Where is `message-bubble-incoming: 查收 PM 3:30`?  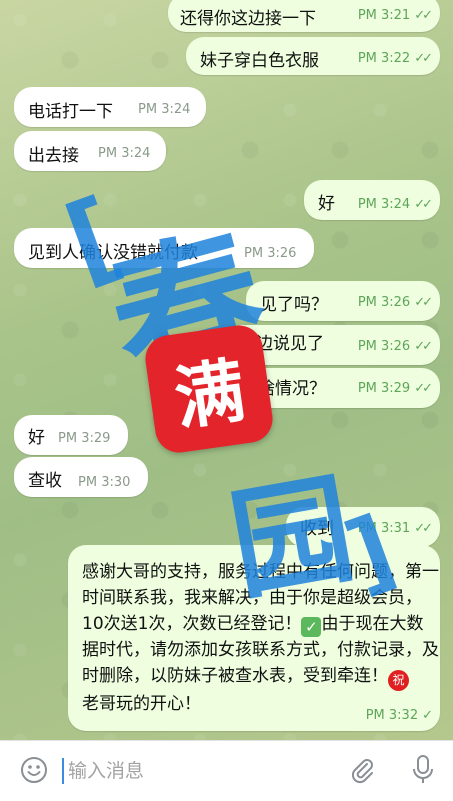
message-bubble-incoming: 查收 PM 3:30 is located at coordinates (81, 477).